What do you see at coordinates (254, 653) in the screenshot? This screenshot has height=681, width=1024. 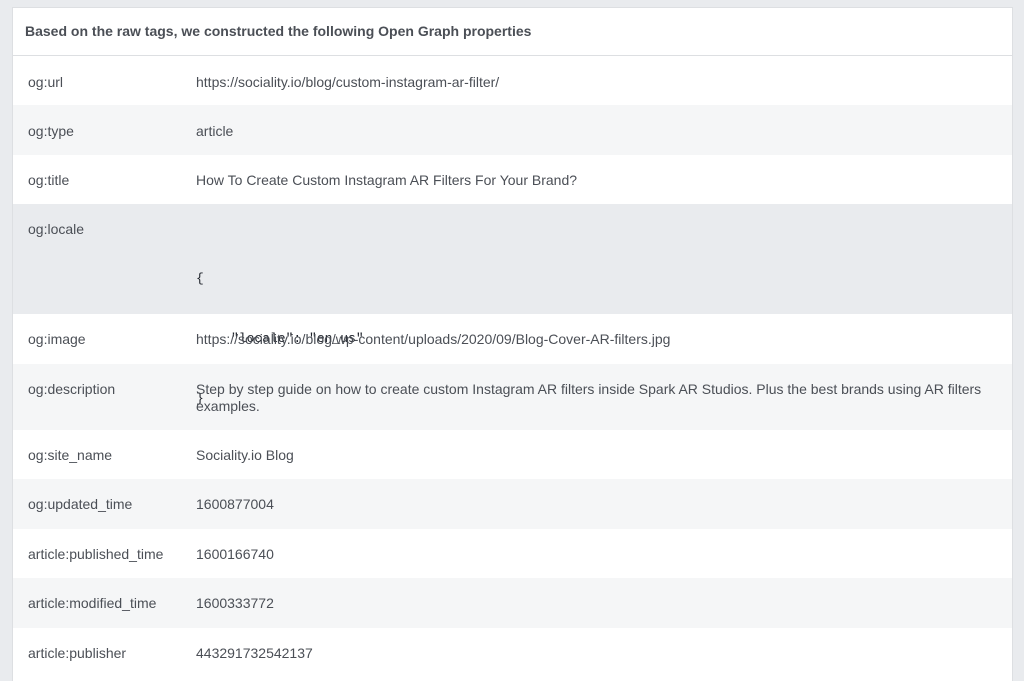 I see `property-value: 443291732542137` at bounding box center [254, 653].